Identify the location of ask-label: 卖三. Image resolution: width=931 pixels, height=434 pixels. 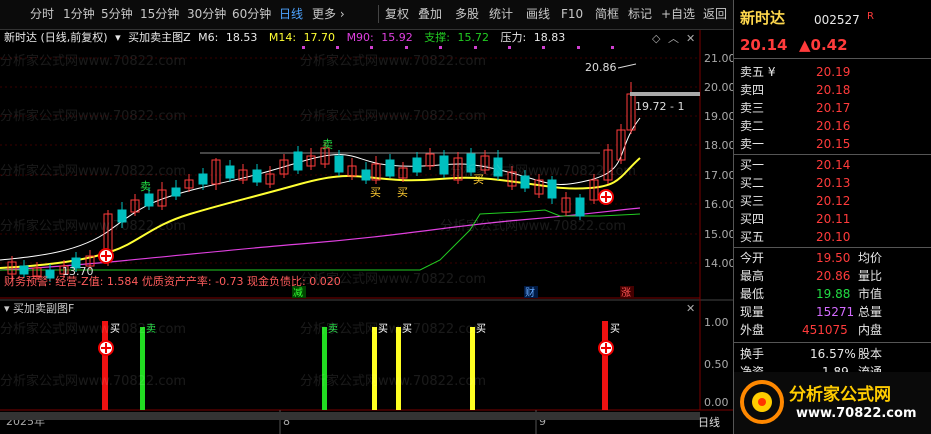
(752, 108).